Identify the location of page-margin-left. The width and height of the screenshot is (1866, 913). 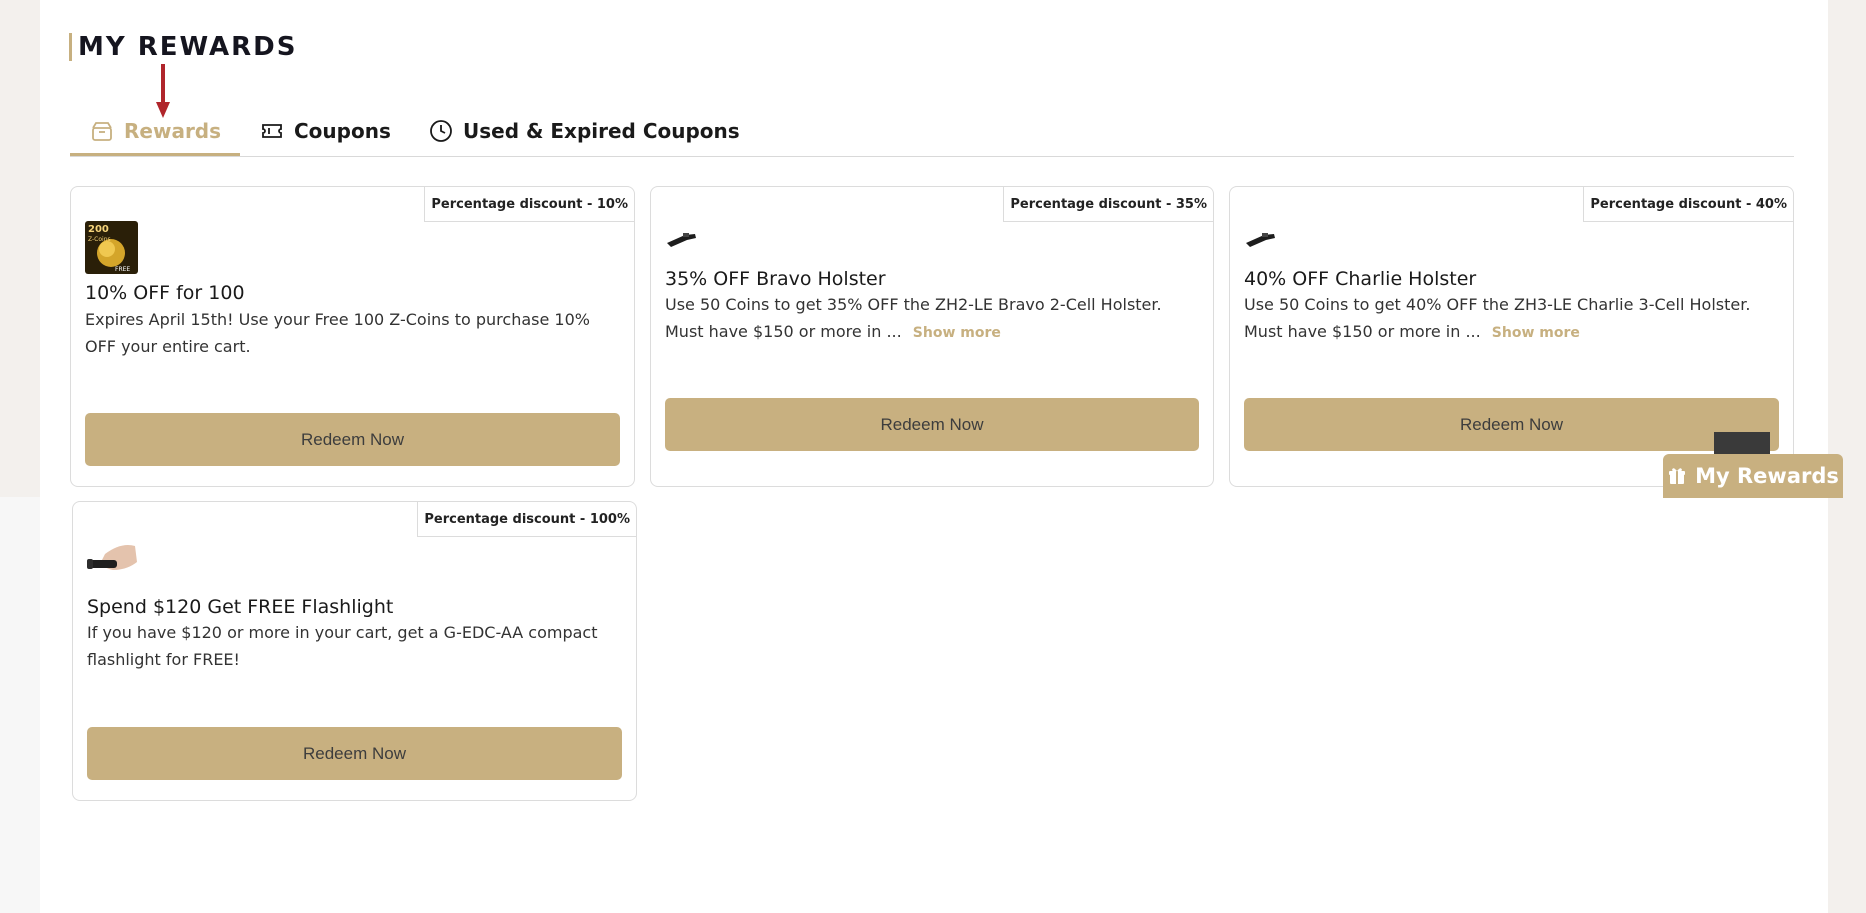
(20, 248).